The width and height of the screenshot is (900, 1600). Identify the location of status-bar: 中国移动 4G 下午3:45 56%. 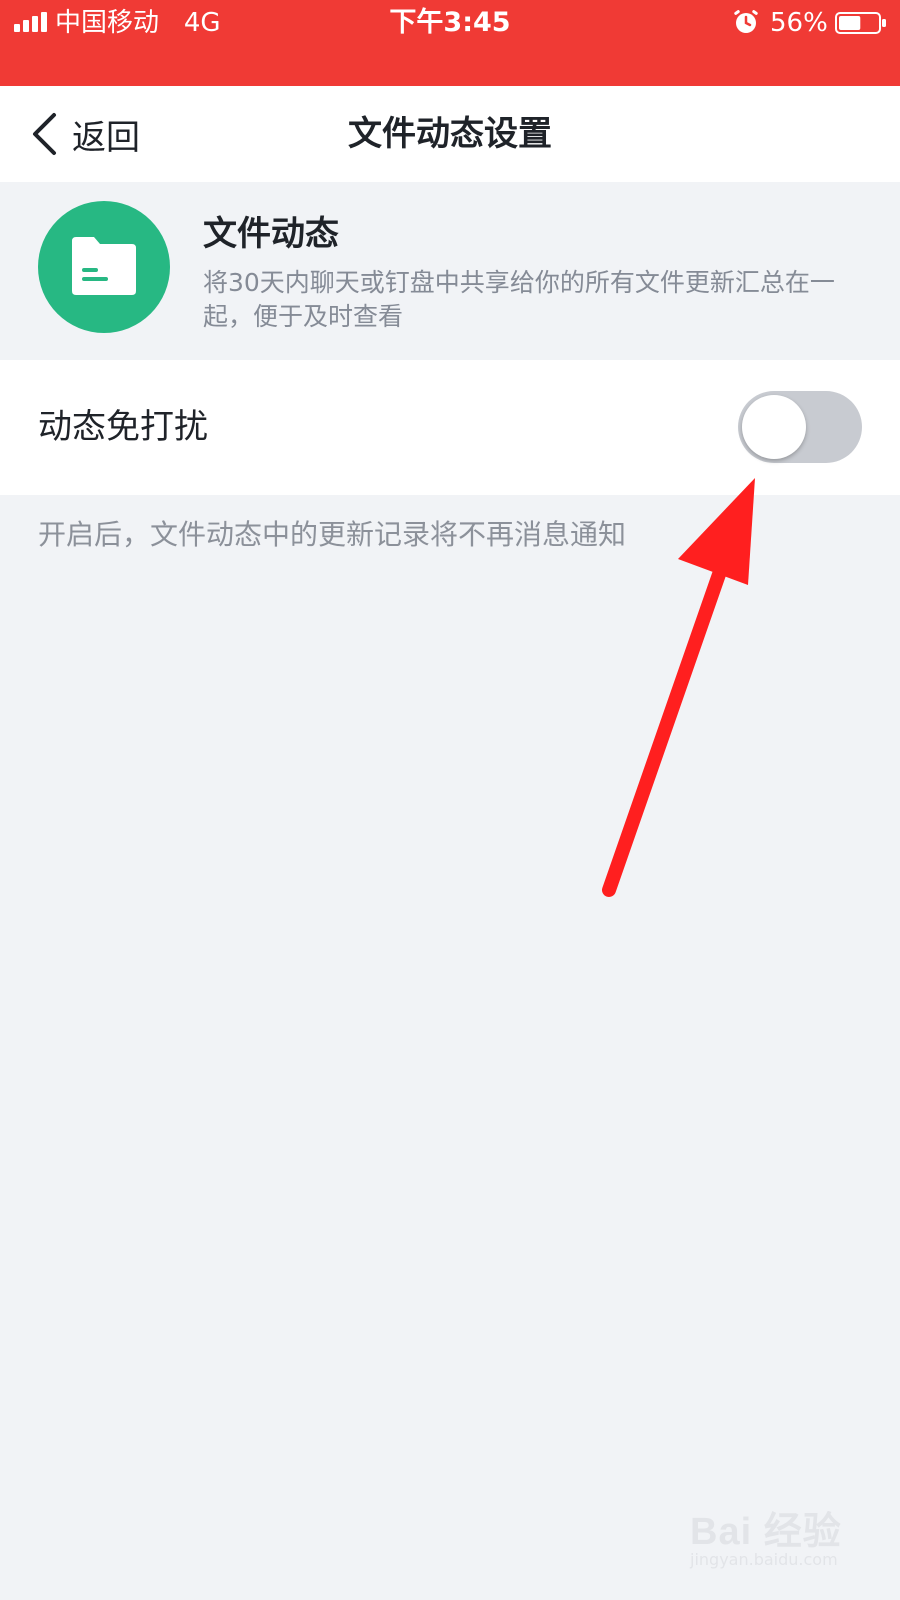
(450, 43).